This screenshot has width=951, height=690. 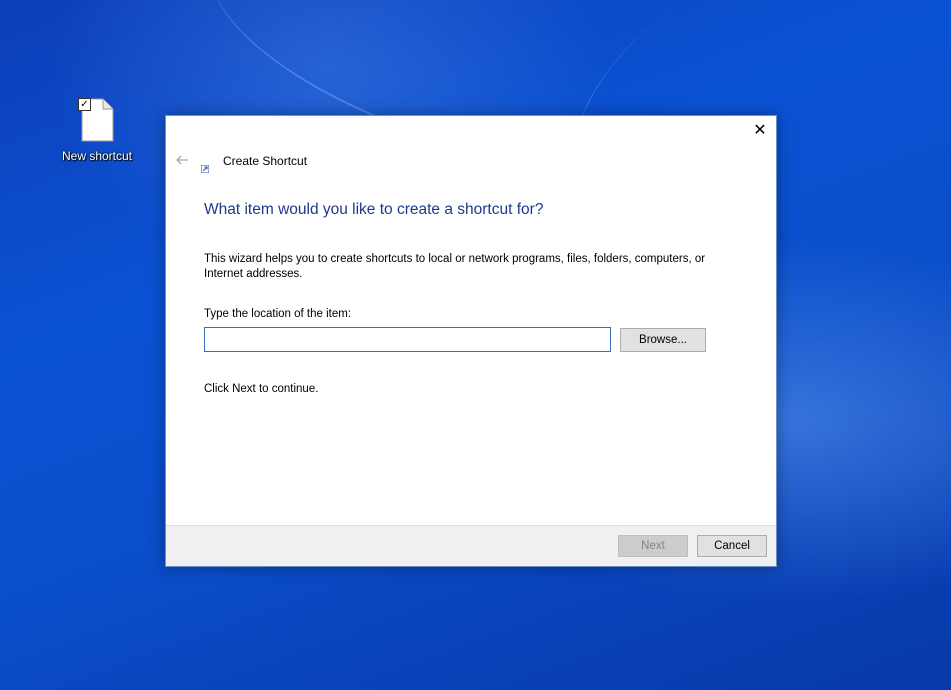 What do you see at coordinates (205, 166) in the screenshot?
I see `shortcut-icon` at bounding box center [205, 166].